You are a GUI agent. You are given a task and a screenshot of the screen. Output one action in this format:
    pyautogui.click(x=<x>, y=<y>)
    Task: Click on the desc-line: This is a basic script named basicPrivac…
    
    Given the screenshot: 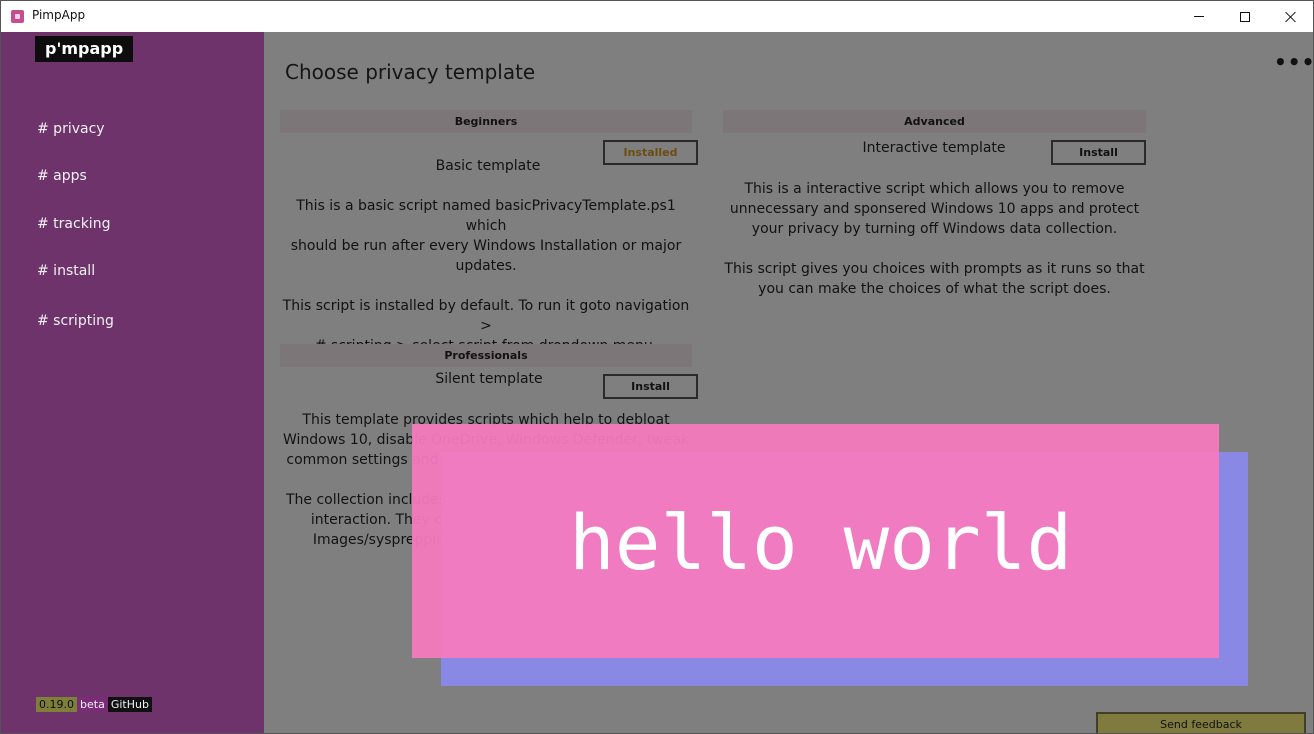 What is the action you would take?
    pyautogui.click(x=486, y=216)
    